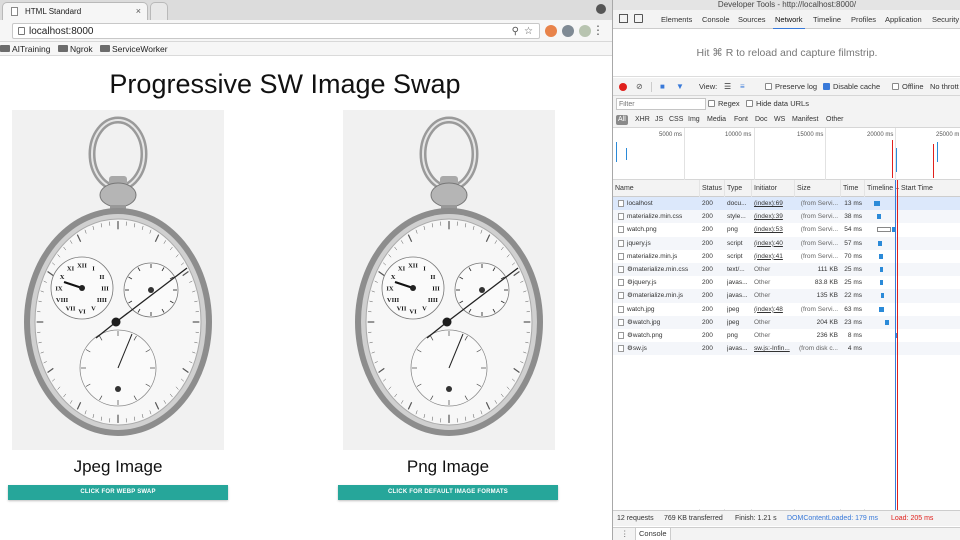 Image resolution: width=960 pixels, height=540 pixels. What do you see at coordinates (854, 349) in the screenshot?
I see `request-time: 4 ms` at bounding box center [854, 349].